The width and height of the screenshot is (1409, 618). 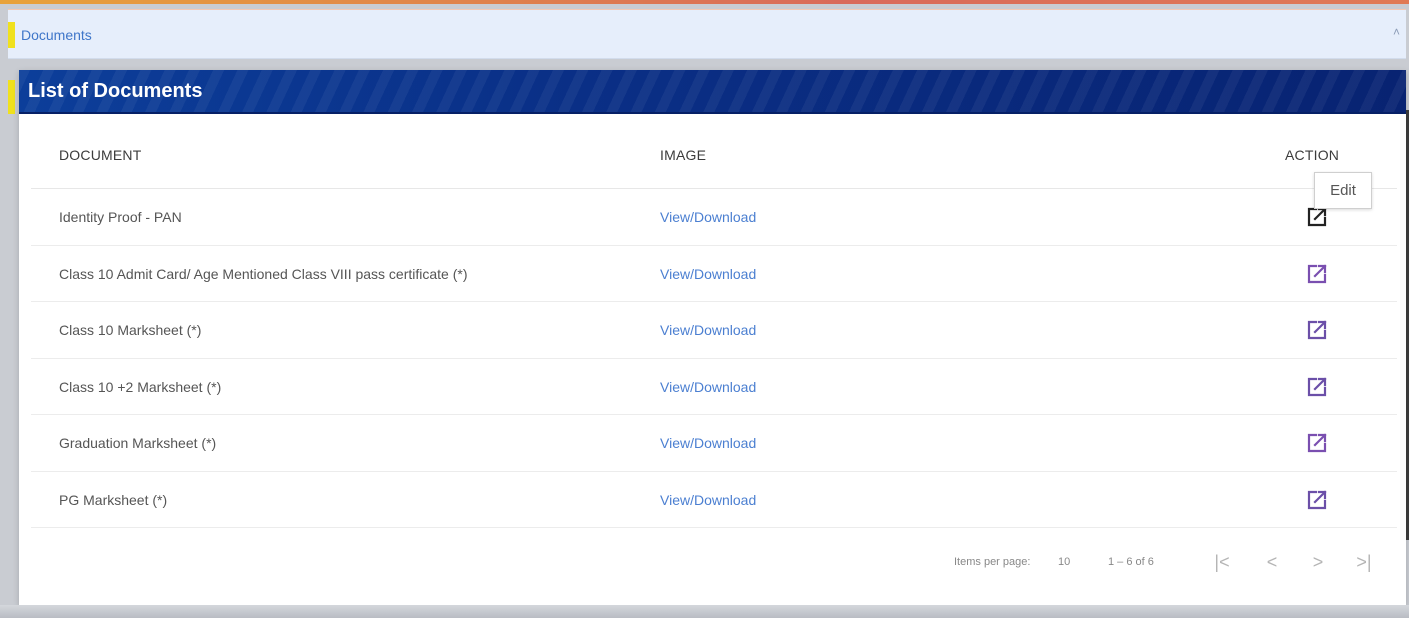 What do you see at coordinates (1396, 32) in the screenshot?
I see `chevron-up-icon: ˄` at bounding box center [1396, 32].